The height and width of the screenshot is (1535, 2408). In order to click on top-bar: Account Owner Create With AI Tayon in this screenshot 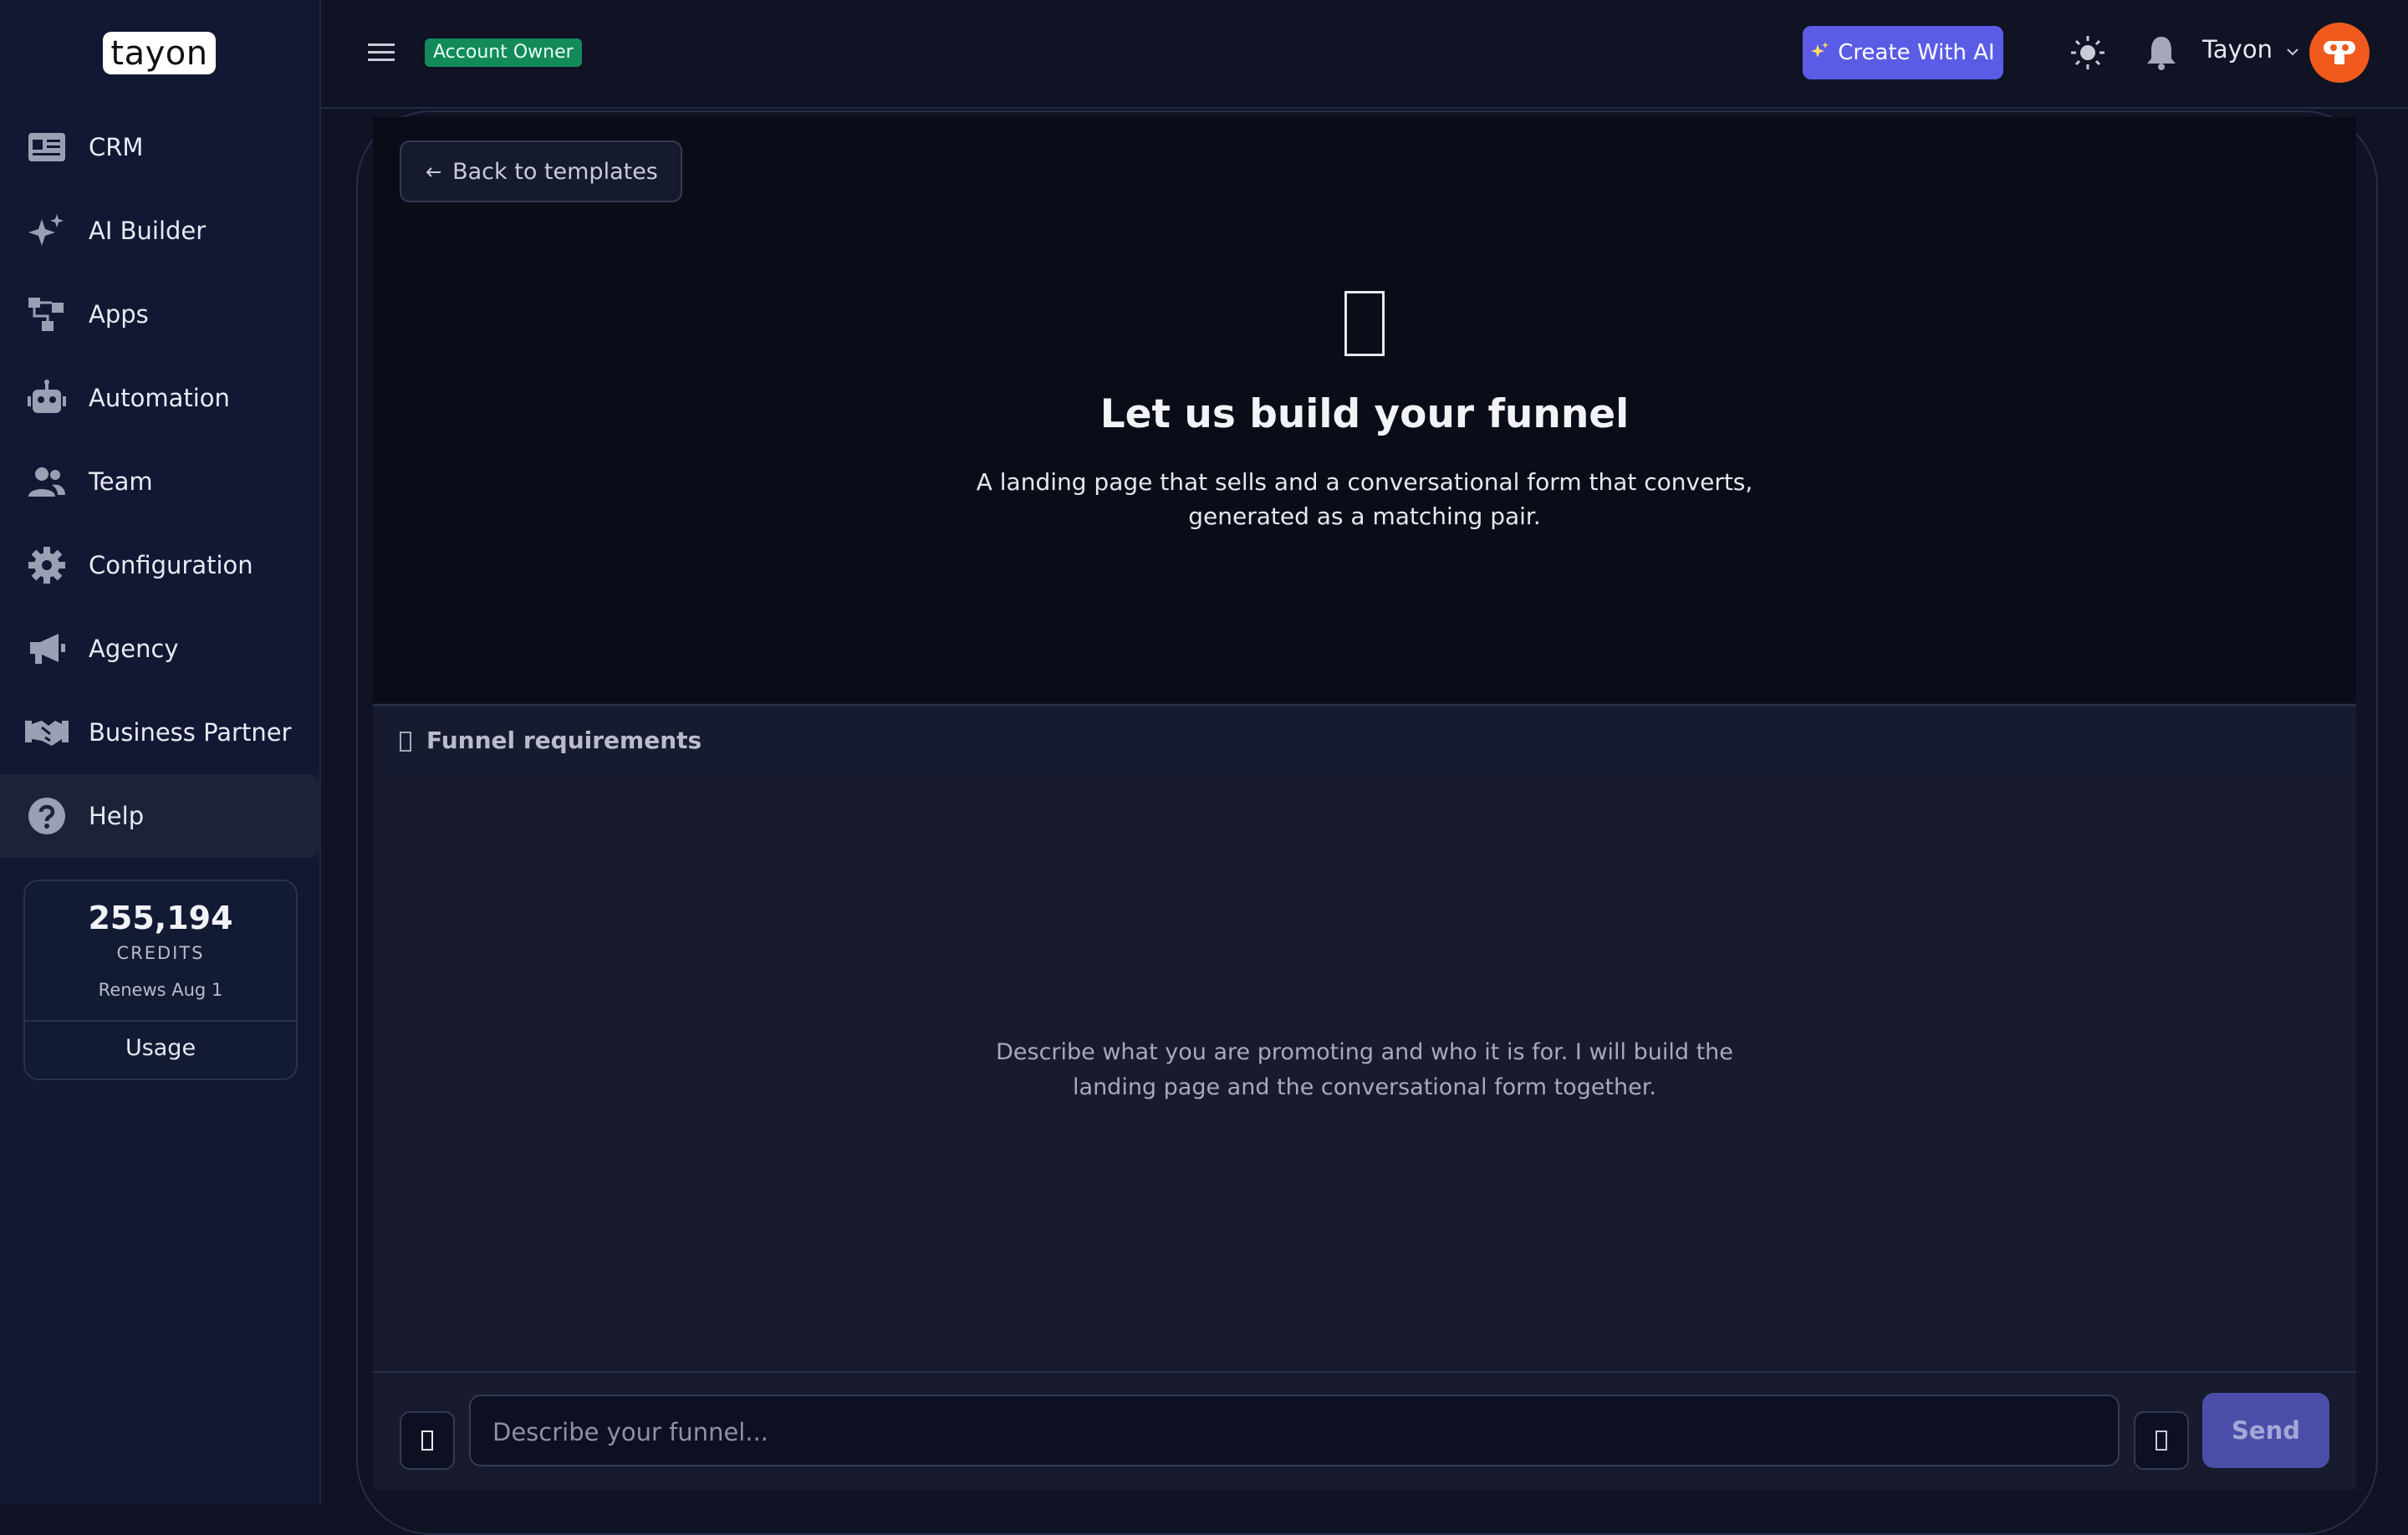, I will do `click(1364, 54)`.